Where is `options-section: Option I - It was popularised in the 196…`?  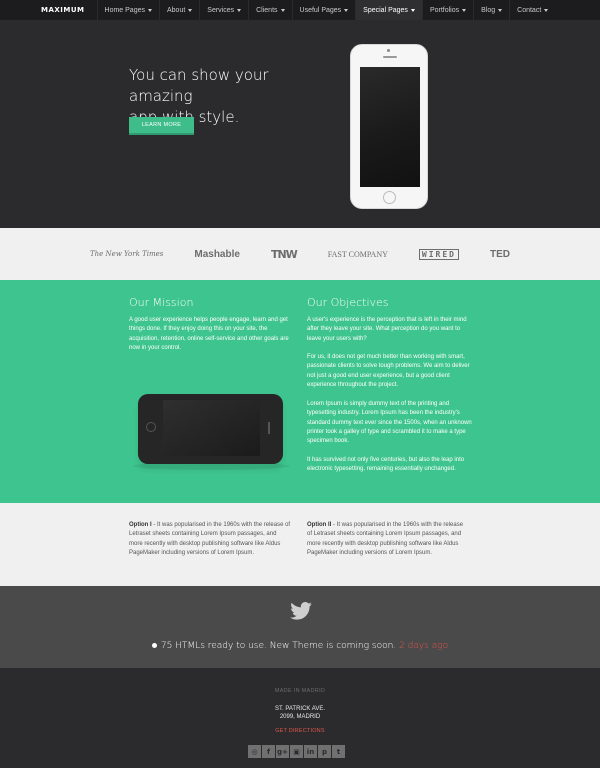
options-section: Option I - It was popularised in the 196… is located at coordinates (300, 544).